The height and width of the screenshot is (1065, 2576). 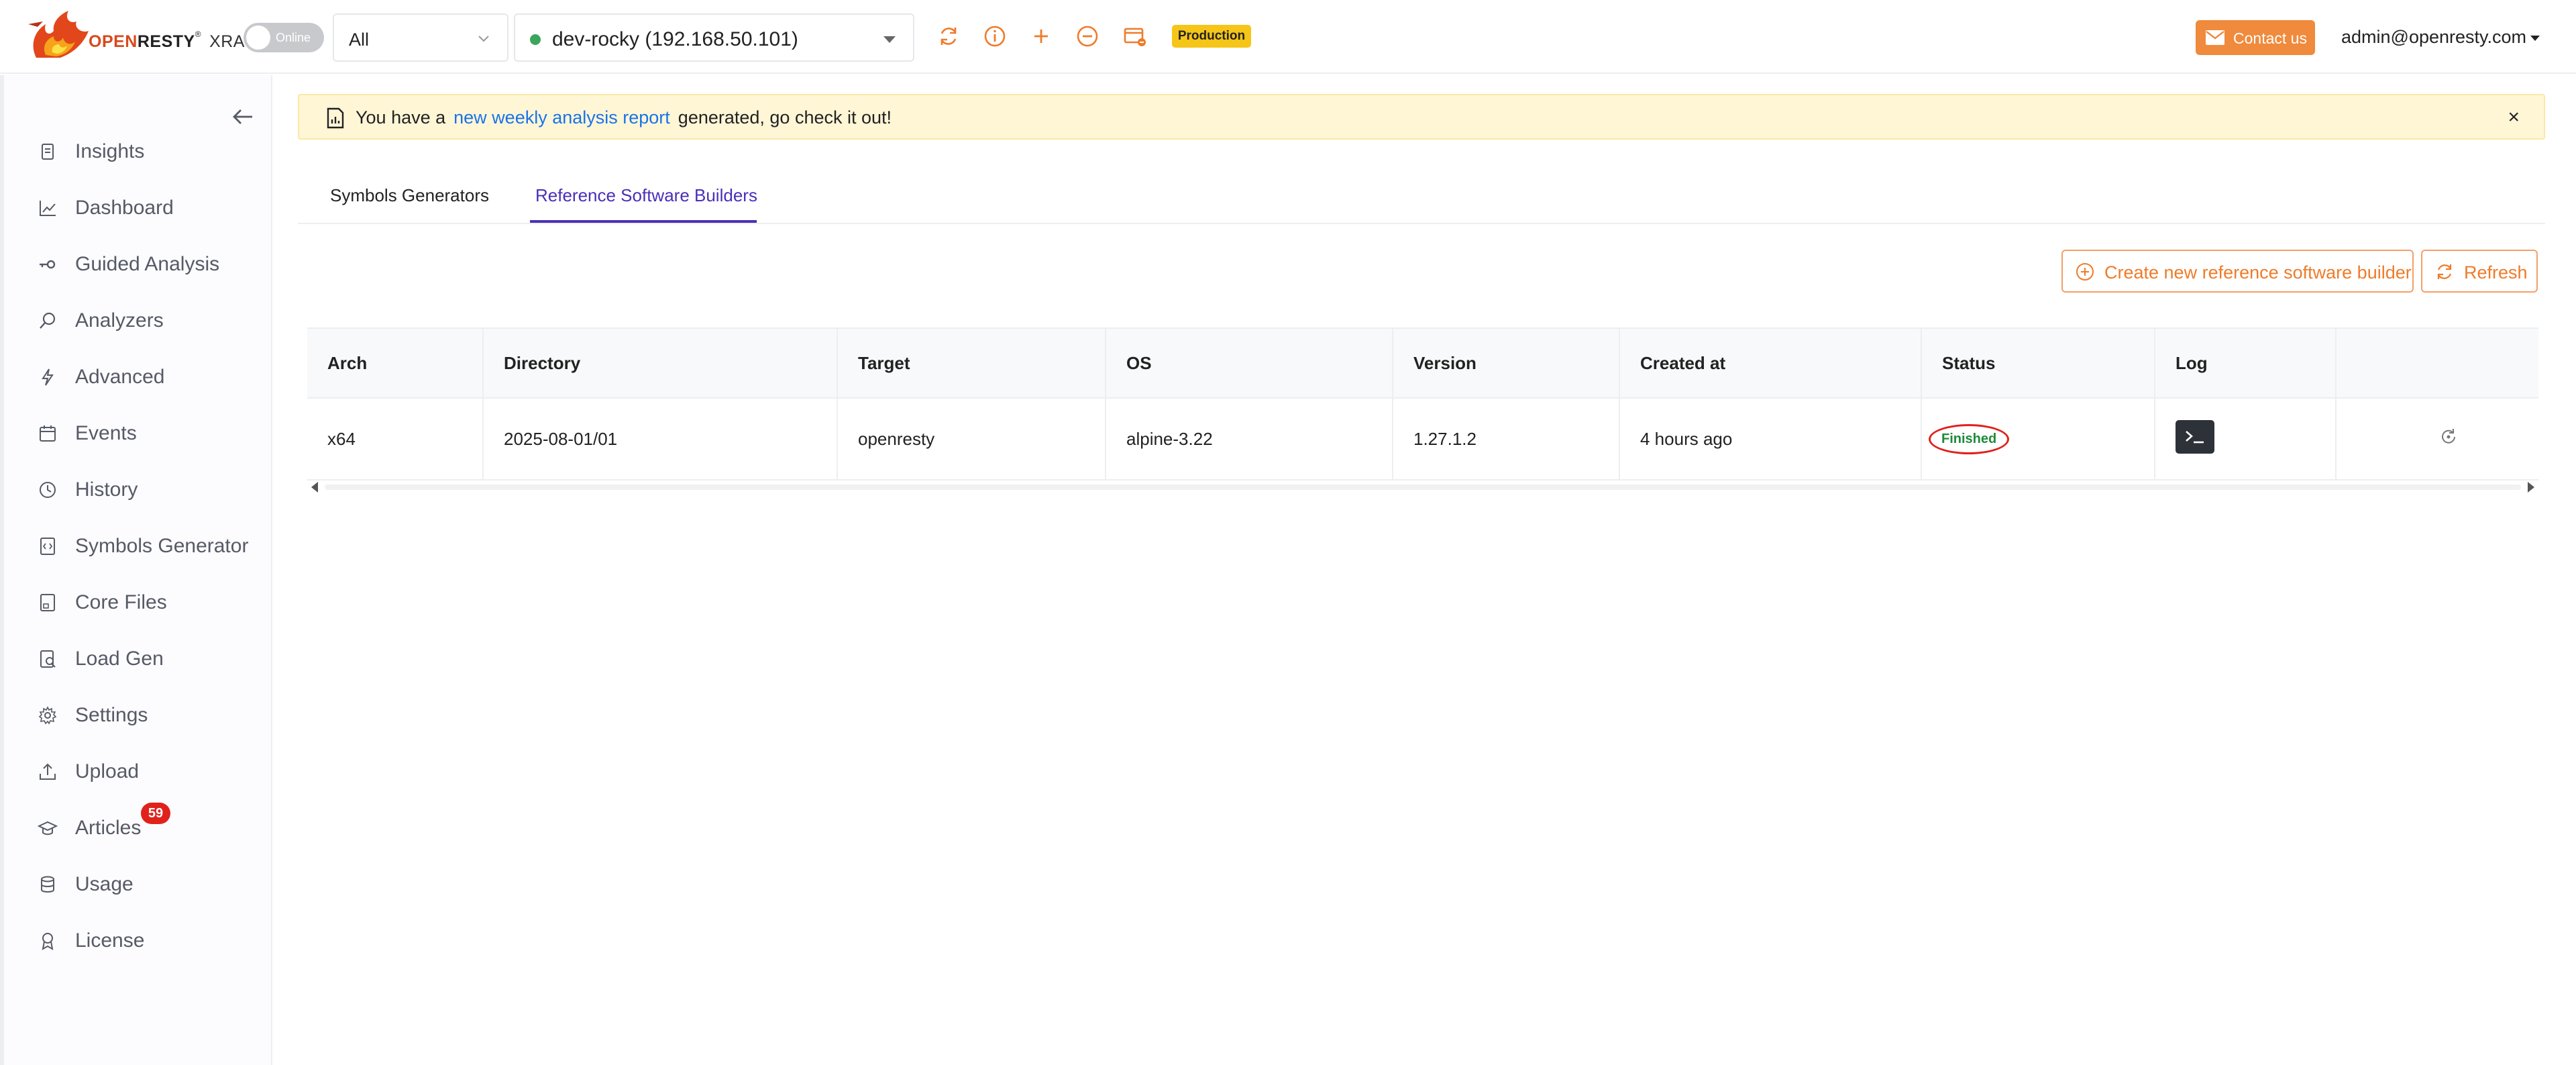 What do you see at coordinates (47, 602) in the screenshot?
I see `core-file-icon` at bounding box center [47, 602].